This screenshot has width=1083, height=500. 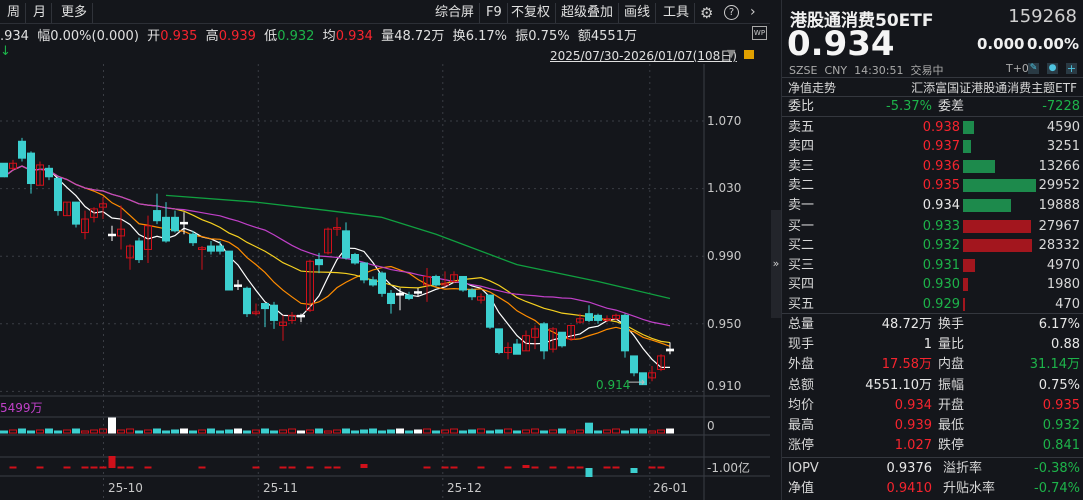 What do you see at coordinates (1061, 106) in the screenshot?
I see `order-diff: -7228` at bounding box center [1061, 106].